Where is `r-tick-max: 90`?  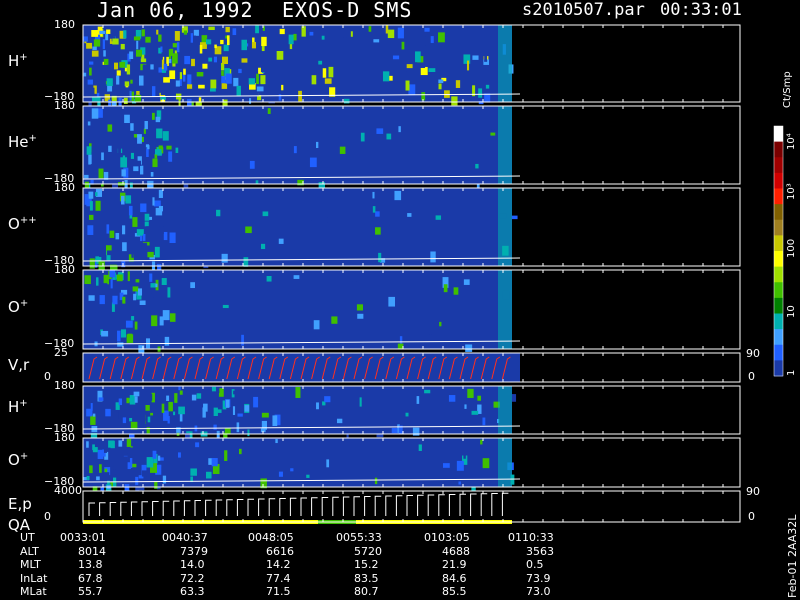
r-tick-max: 90 is located at coordinates (753, 491).